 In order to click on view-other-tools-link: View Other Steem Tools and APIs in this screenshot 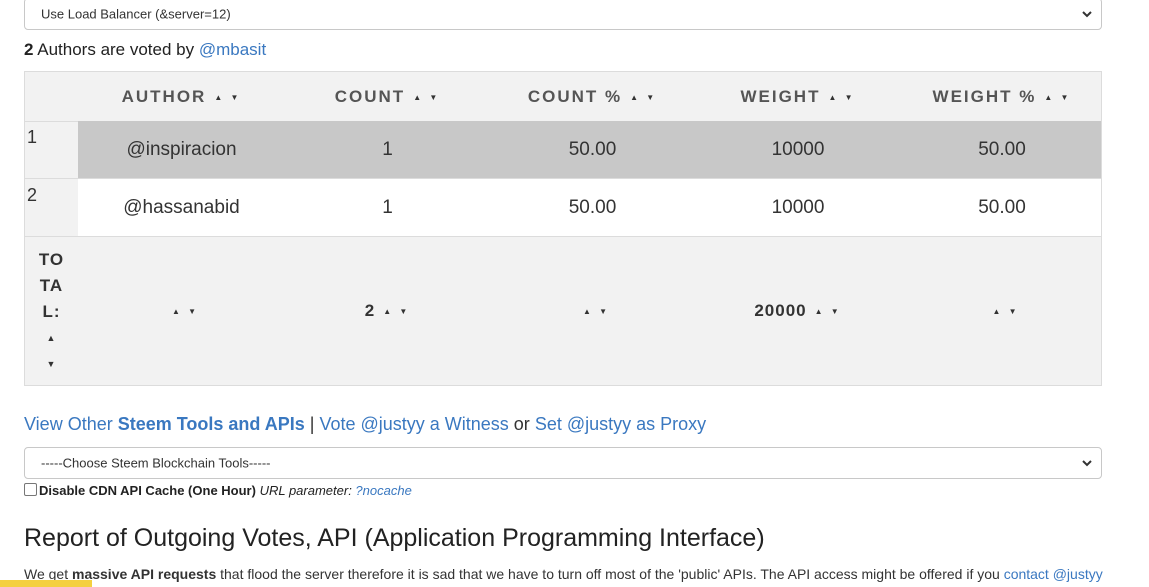, I will do `click(164, 424)`.